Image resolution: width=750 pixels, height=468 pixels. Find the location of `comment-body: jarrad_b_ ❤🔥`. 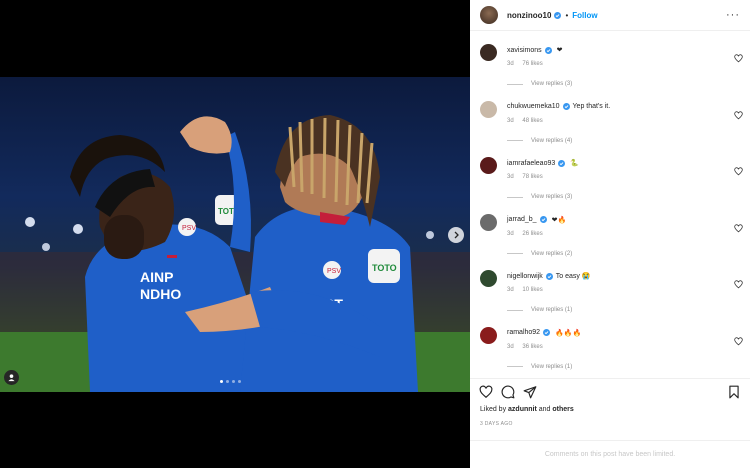

comment-body: jarrad_b_ ❤🔥 is located at coordinates (536, 220).